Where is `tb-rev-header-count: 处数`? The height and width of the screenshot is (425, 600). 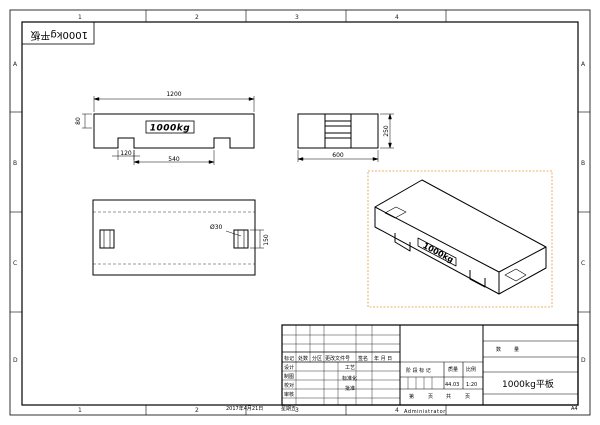
tb-rev-header-count: 处数 is located at coordinates (303, 358).